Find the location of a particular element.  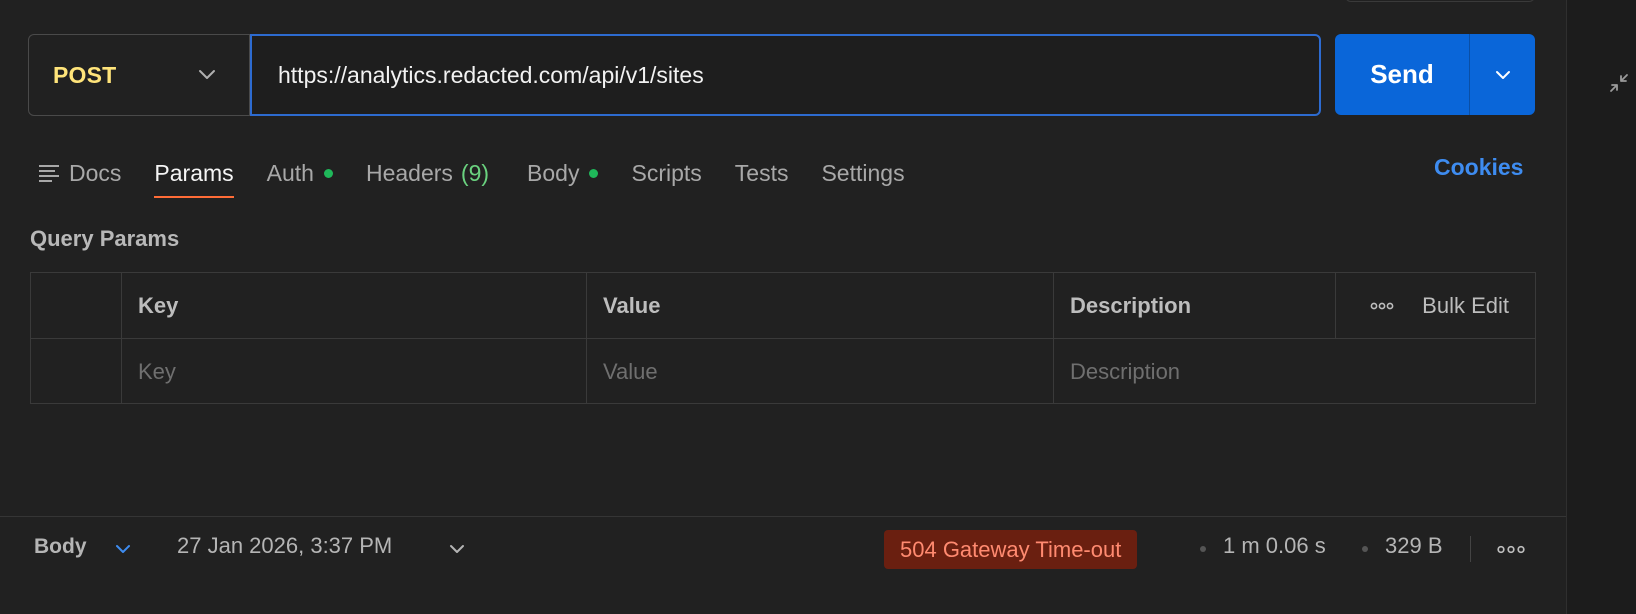

tab-label: Auth is located at coordinates (290, 172).